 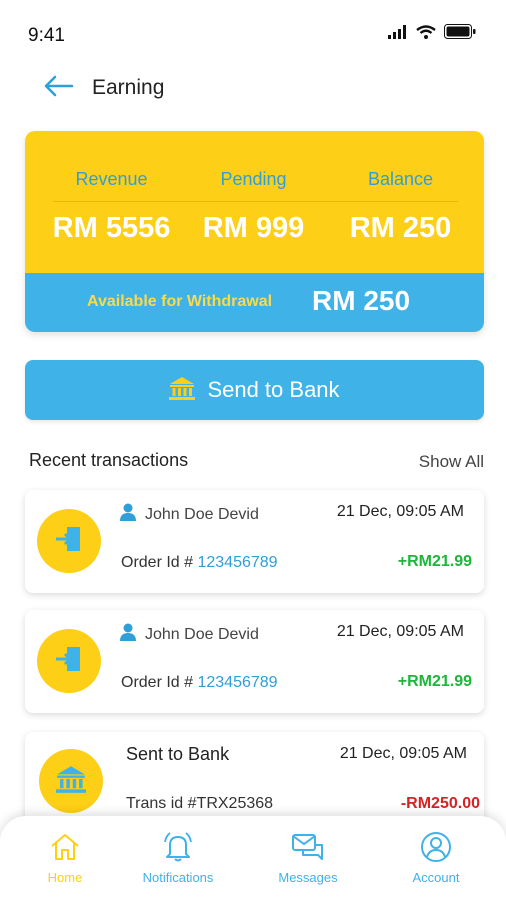 I want to click on wifi-icon, so click(x=426, y=34).